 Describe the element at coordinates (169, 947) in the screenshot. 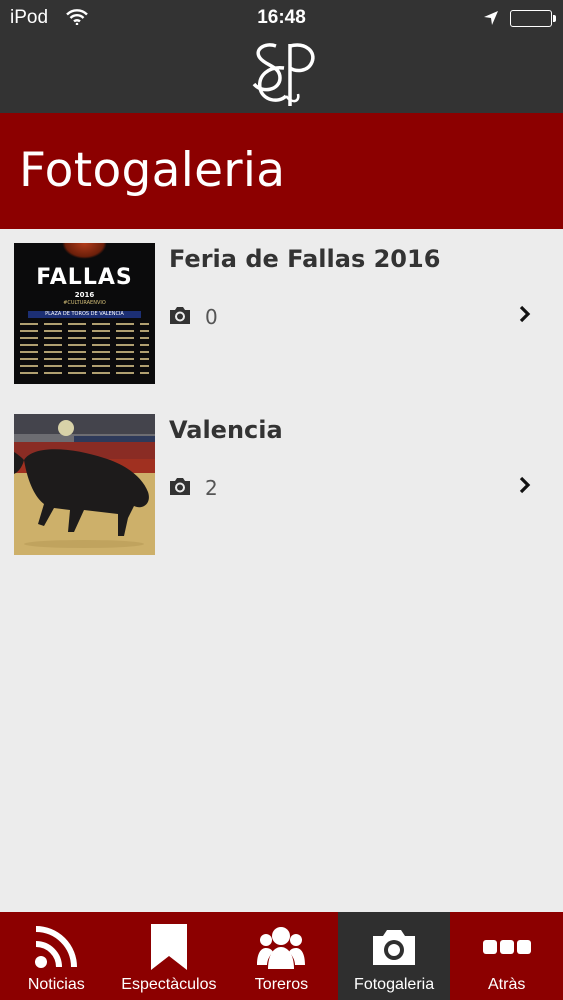

I see `bookmark-icon` at that location.